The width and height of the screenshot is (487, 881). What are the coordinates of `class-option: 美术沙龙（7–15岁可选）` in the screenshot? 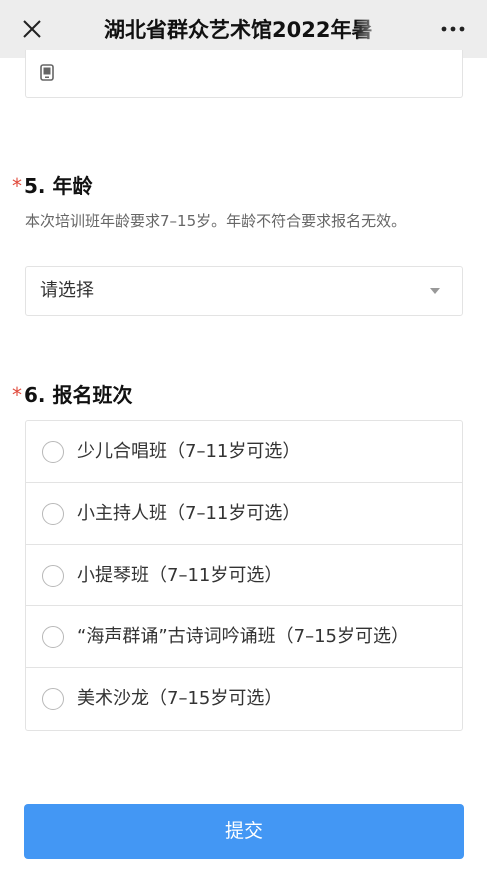 It's located at (244, 699).